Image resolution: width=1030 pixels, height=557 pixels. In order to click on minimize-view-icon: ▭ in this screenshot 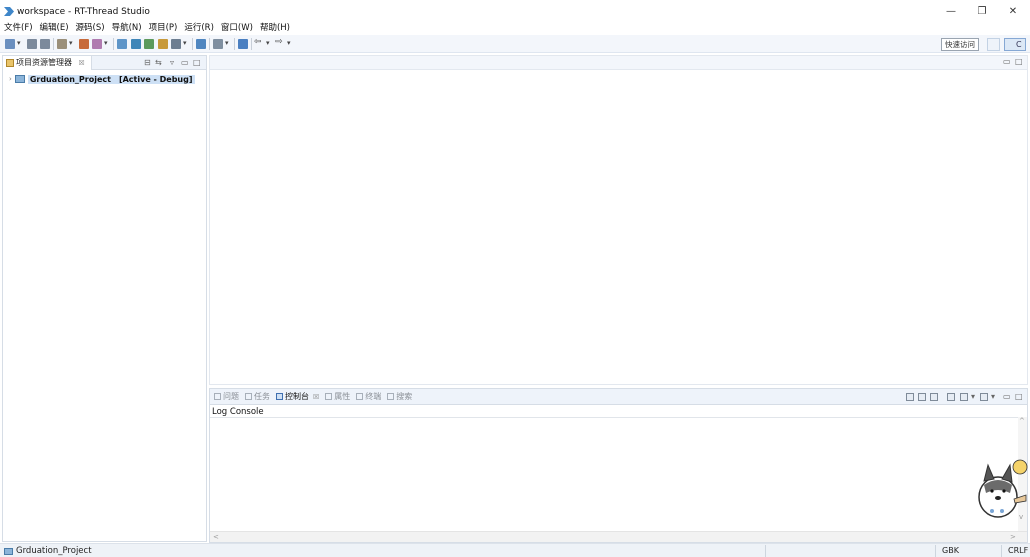, I will do `click(185, 62)`.